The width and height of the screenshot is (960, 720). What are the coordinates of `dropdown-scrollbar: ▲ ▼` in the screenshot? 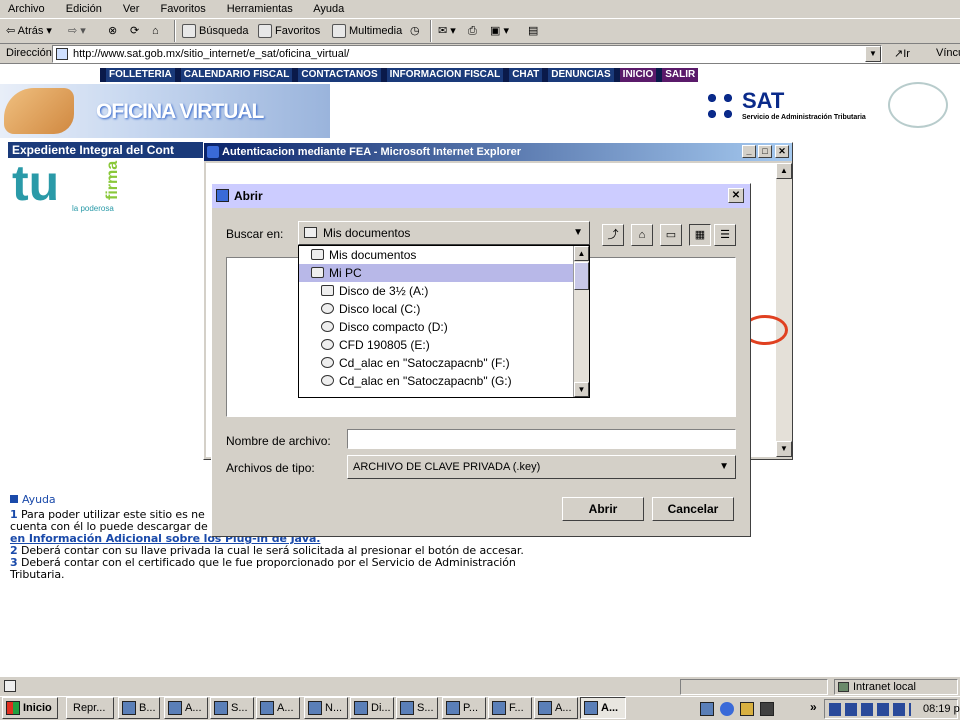 It's located at (581, 321).